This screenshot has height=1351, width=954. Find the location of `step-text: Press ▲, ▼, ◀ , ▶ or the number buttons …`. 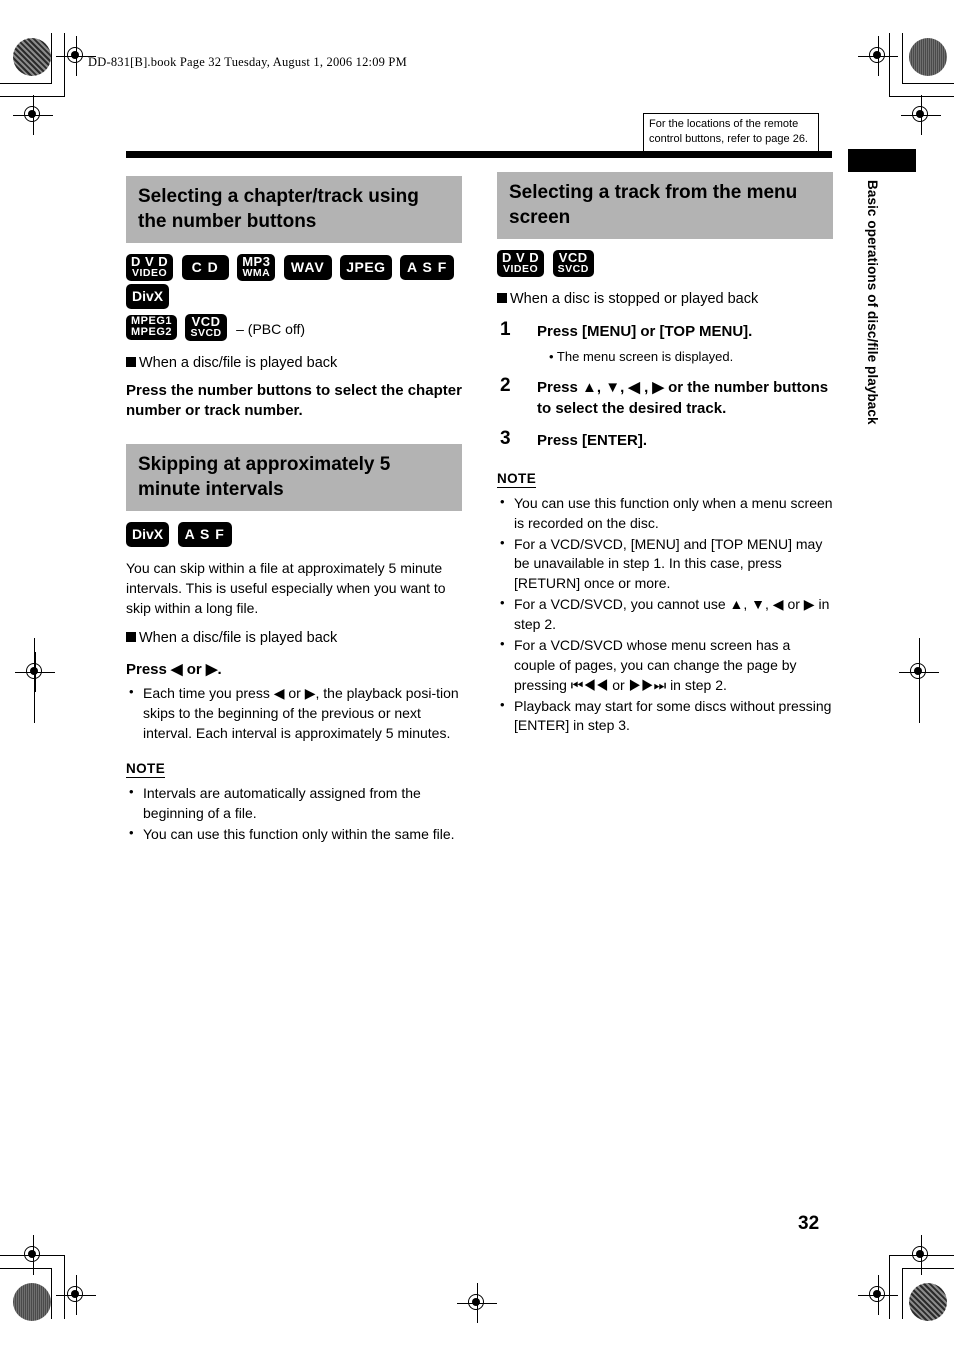

step-text: Press ▲, ▼, ◀ , ▶ or the number buttons … is located at coordinates (683, 397).